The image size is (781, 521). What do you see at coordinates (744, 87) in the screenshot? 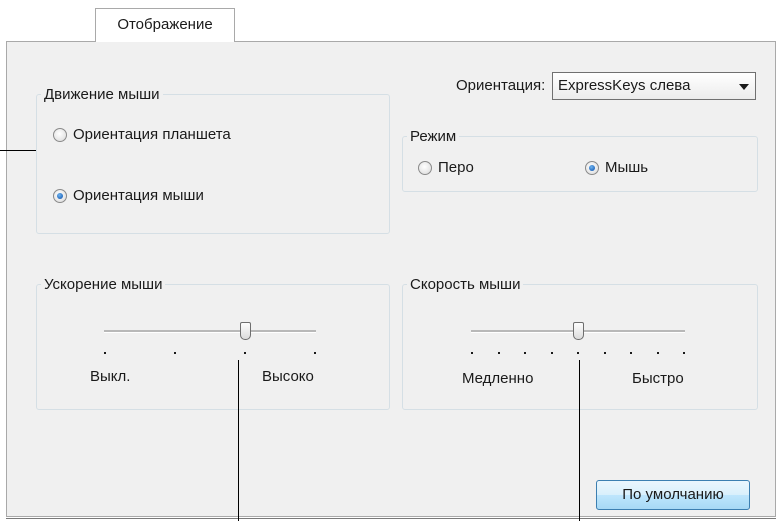
I see `chevron-down-icon` at bounding box center [744, 87].